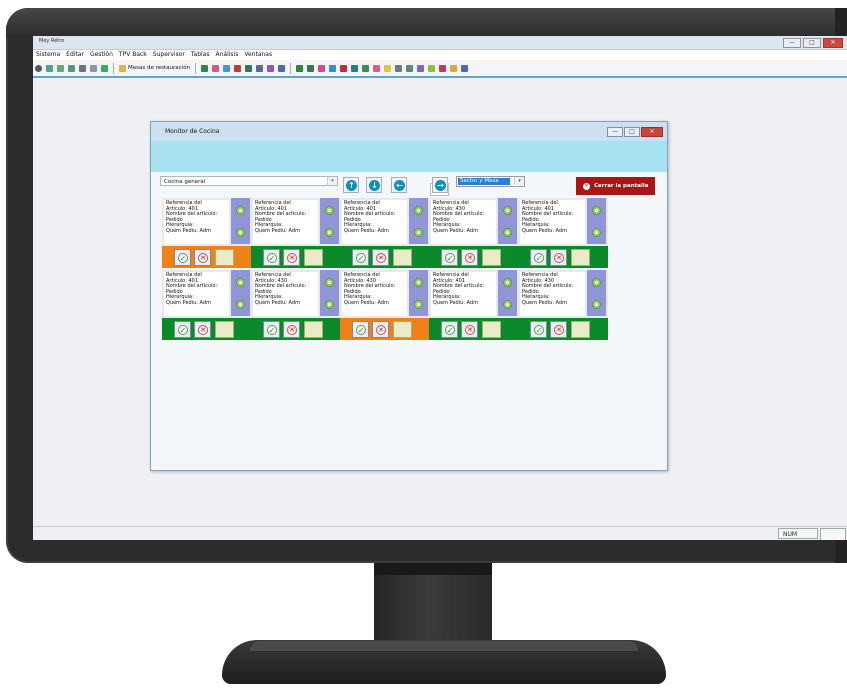 Image resolution: width=847 pixels, height=691 pixels. Describe the element at coordinates (271, 68) in the screenshot. I see `chart-icon` at that location.